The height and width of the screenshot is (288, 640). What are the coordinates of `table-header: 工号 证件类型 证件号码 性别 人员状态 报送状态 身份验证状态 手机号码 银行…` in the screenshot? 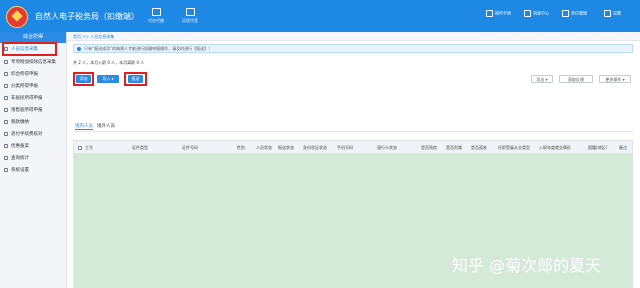 It's located at (353, 147).